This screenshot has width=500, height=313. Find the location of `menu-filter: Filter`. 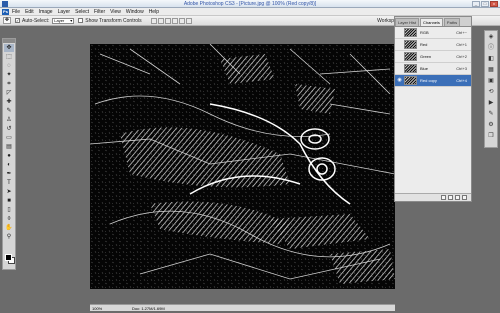

menu-filter: Filter is located at coordinates (99, 12).